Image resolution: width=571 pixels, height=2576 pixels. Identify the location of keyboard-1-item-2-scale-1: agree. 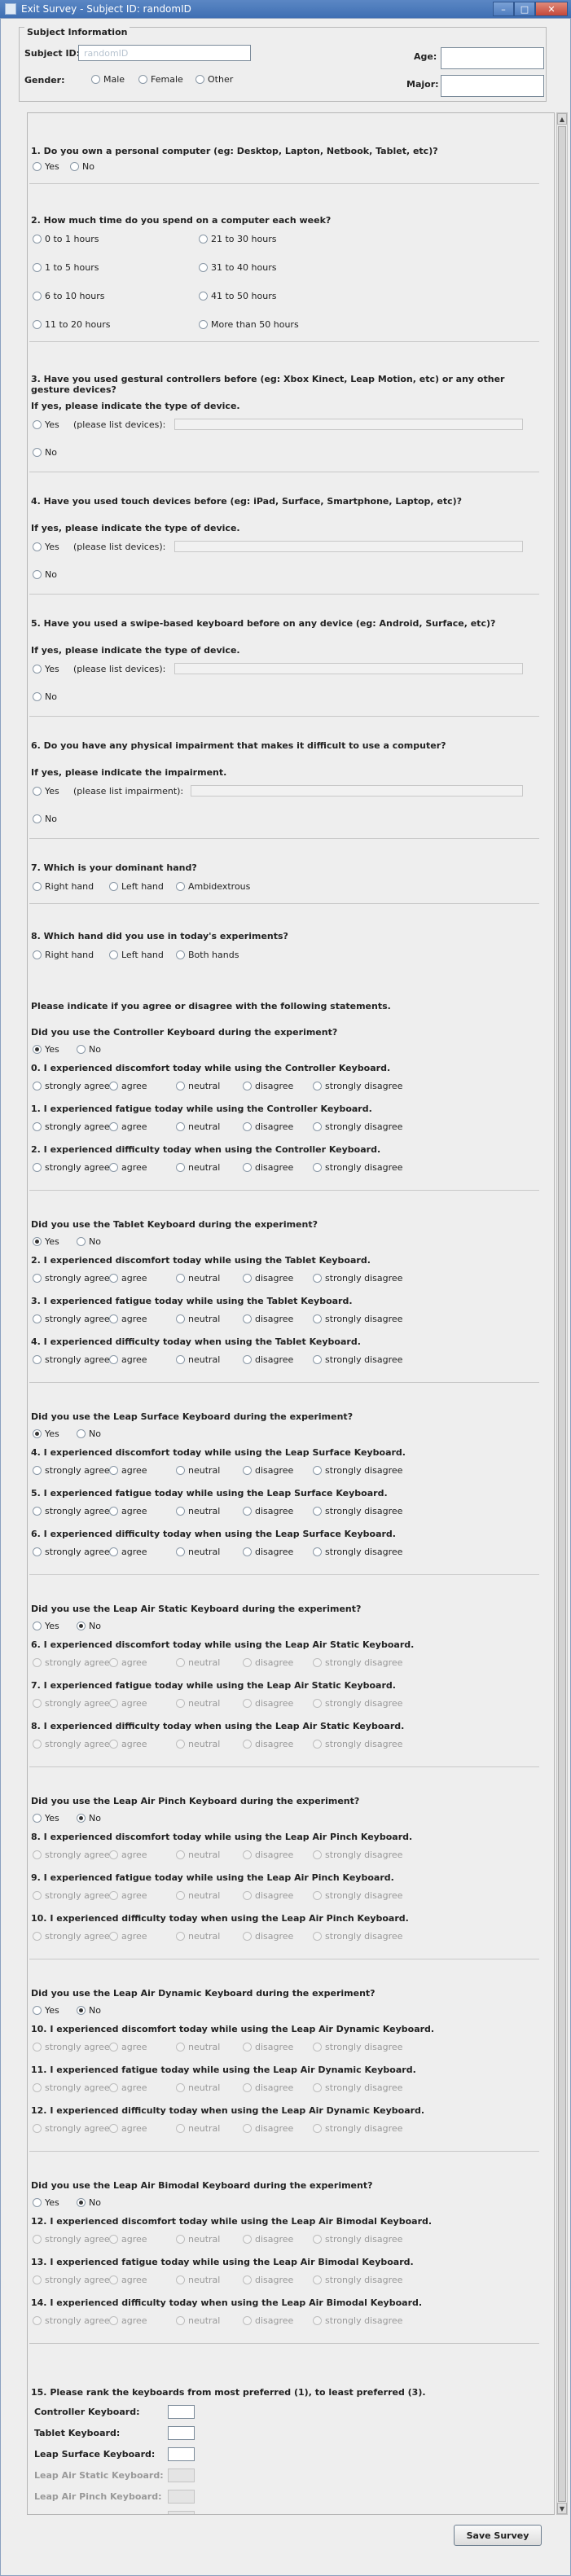
(128, 1359).